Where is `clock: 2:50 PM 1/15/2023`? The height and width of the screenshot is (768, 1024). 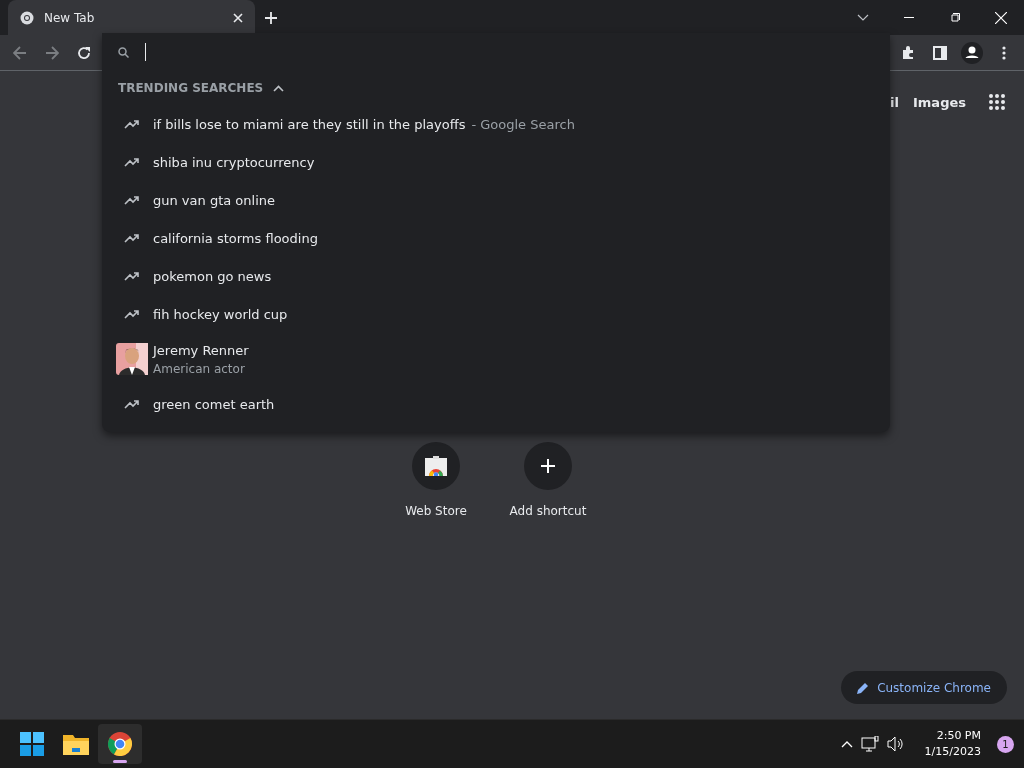
clock: 2:50 PM 1/15/2023 is located at coordinates (952, 744).